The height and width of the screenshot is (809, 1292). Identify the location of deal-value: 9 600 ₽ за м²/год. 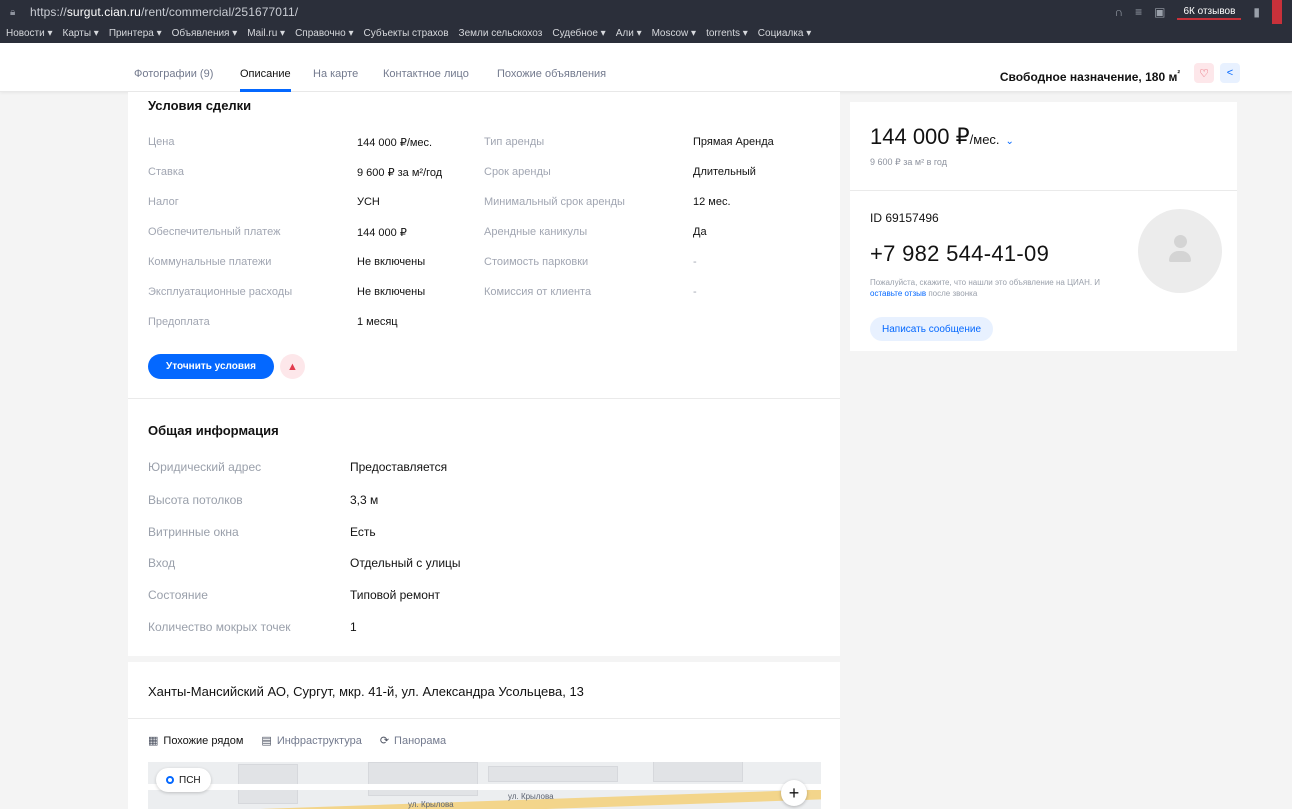
(400, 173).